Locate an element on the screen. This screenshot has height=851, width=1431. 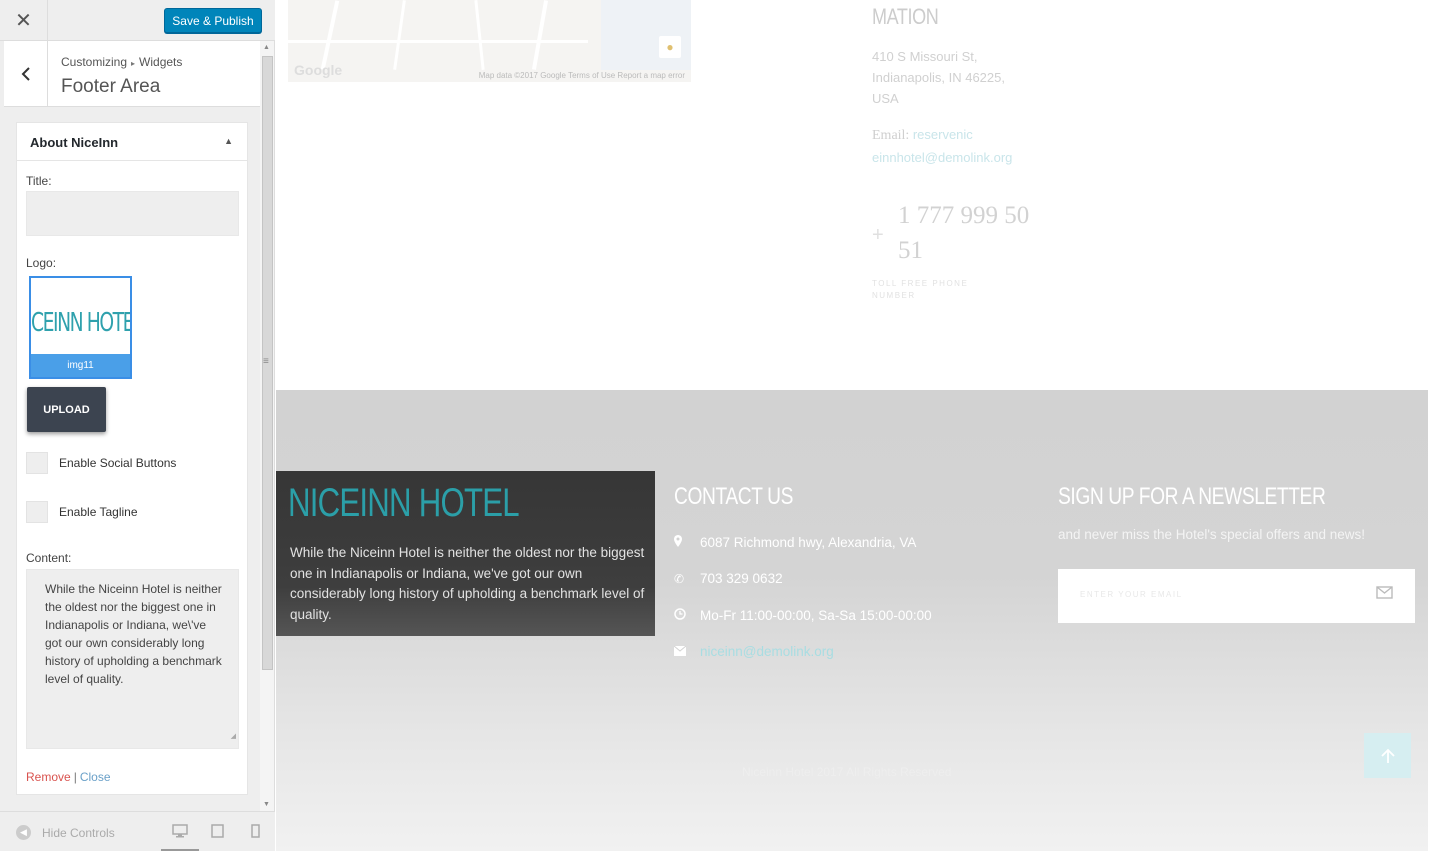
sidebar-scrollbar: ▲ ▼ is located at coordinates (267, 426).